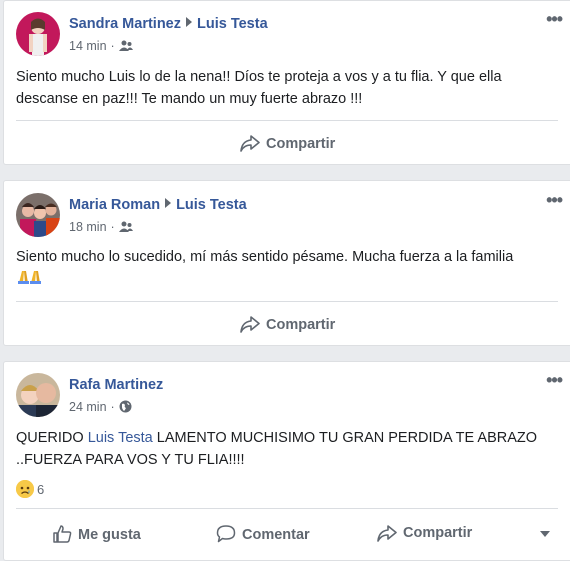  I want to click on post-meta: 14 min ·, so click(101, 46).